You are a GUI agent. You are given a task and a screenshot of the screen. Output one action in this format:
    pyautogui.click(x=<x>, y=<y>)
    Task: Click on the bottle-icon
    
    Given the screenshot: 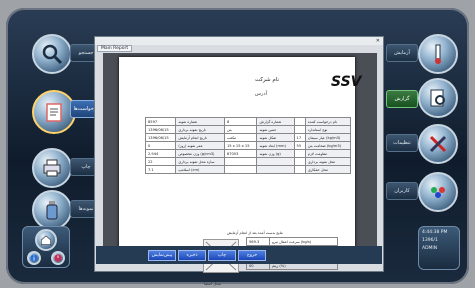 What is the action you would take?
    pyautogui.click(x=52, y=210)
    